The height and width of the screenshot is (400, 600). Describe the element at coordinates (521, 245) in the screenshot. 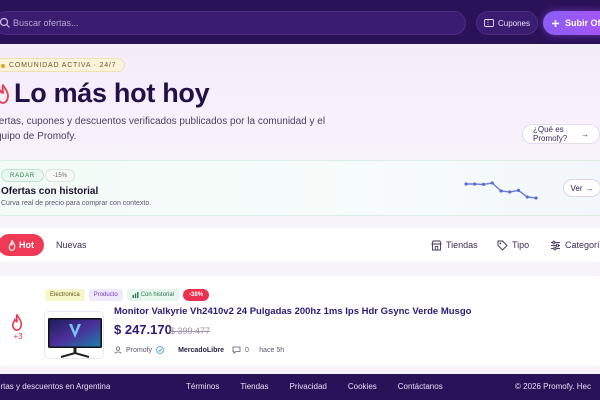

I see `filter-tipo-label: Tipo` at that location.